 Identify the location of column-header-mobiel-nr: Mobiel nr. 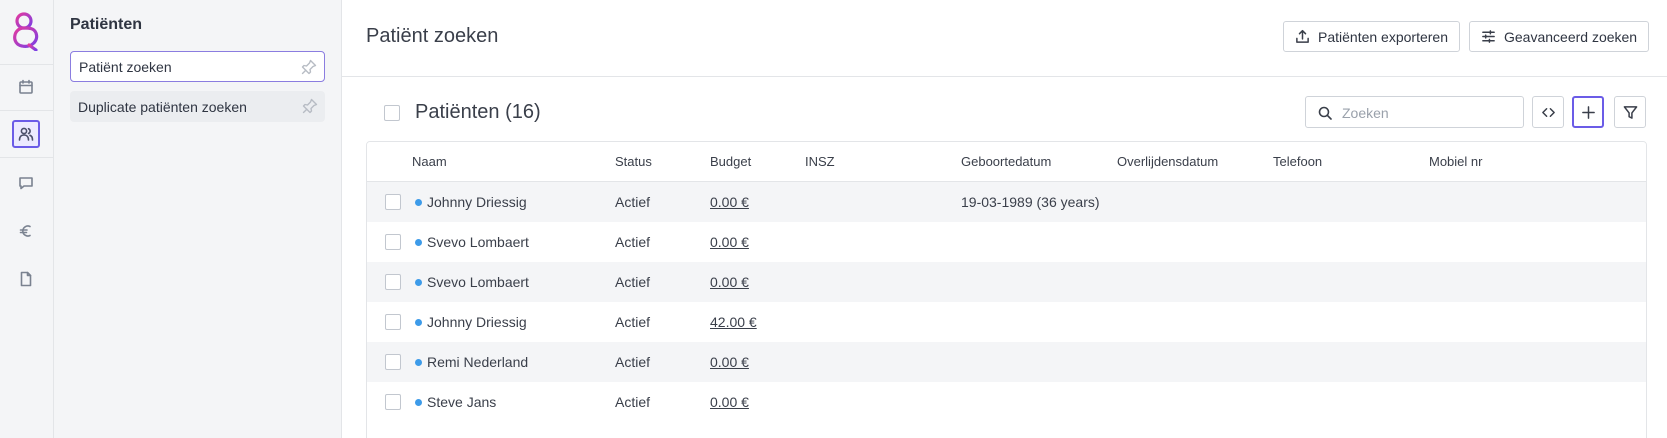
(1455, 161).